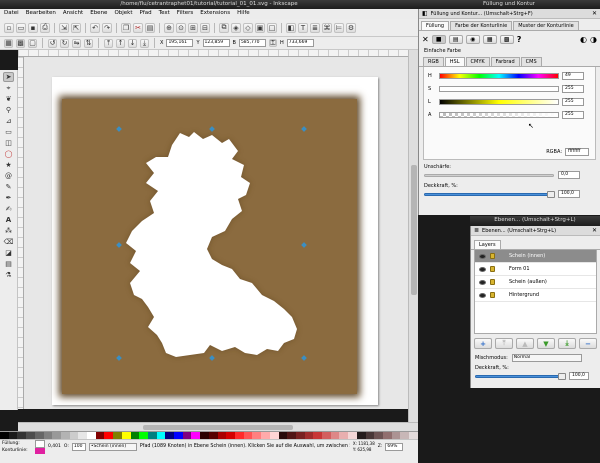 The image size is (600, 463). Describe the element at coordinates (499, 75) in the screenshot. I see `hue-slider` at that location.